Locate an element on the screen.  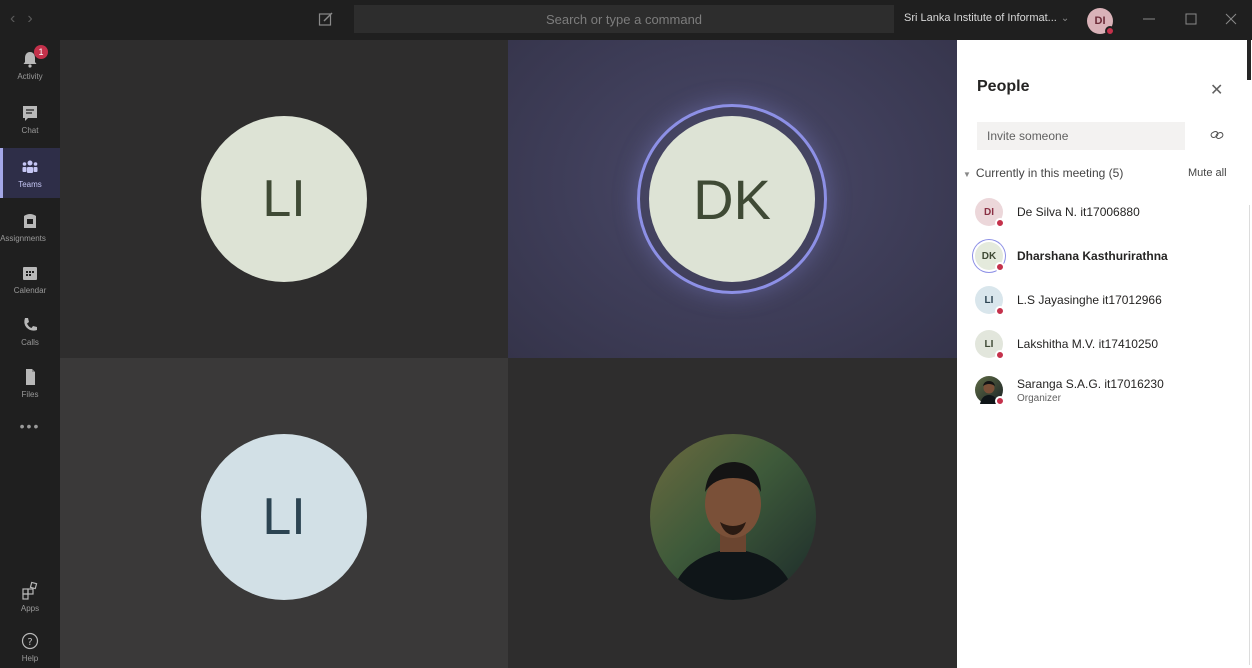
rail-label-apps: Apps is located at coordinates (30, 608).